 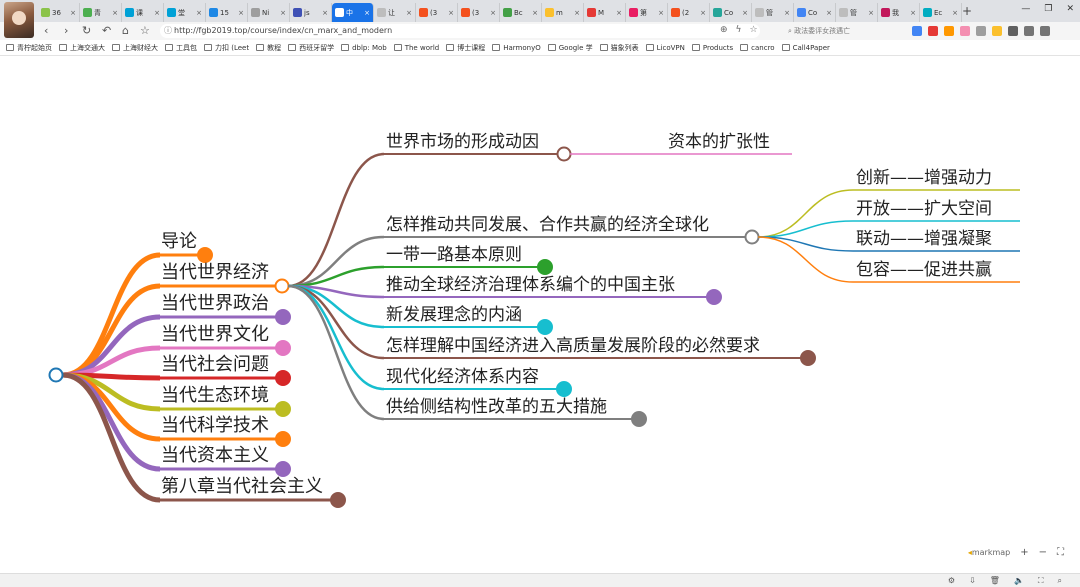 I want to click on zoom-in-button: +, so click(x=1024, y=552).